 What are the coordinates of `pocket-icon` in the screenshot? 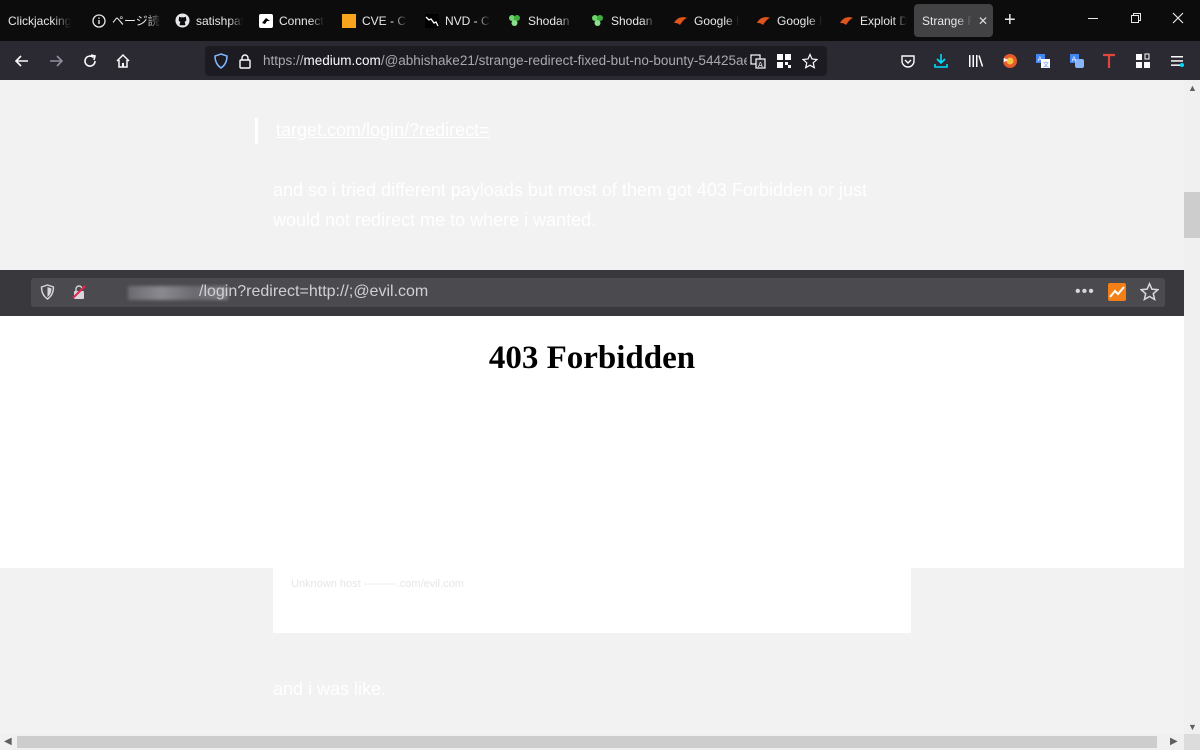 It's located at (908, 61).